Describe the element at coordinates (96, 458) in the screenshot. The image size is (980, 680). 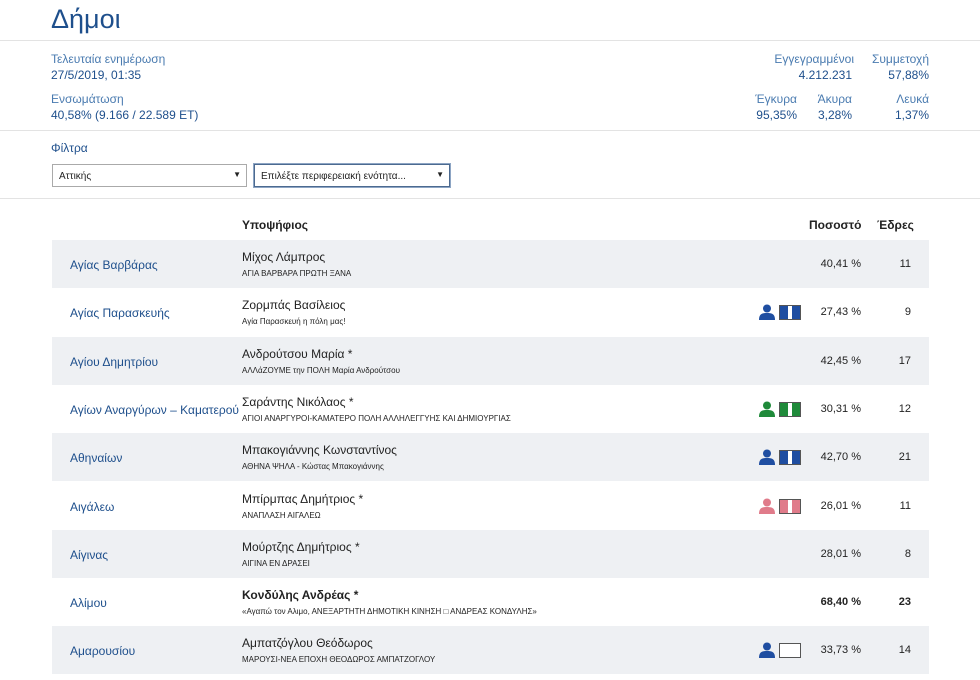
I see `municipality-link: Αθηναίων` at that location.